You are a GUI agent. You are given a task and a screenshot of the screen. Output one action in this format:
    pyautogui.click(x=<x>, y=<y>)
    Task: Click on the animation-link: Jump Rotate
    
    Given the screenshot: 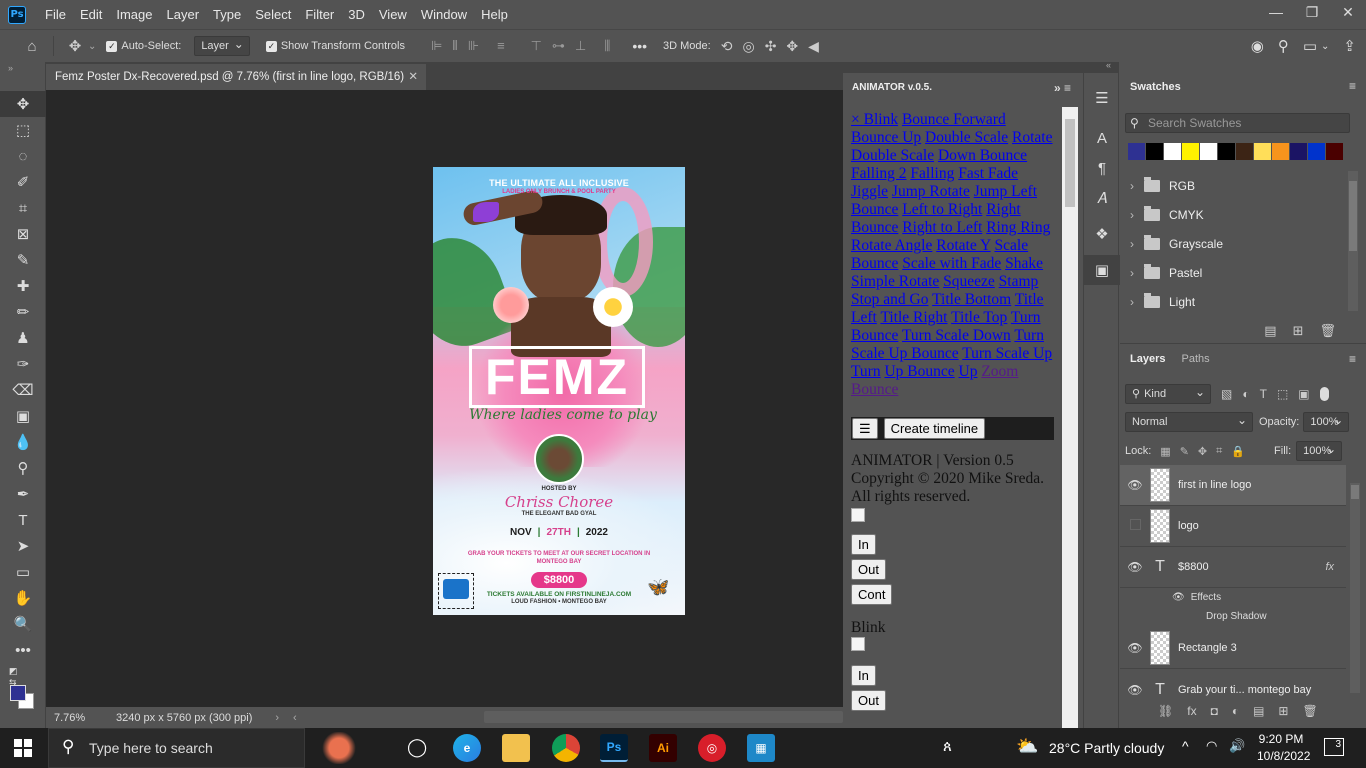 What is the action you would take?
    pyautogui.click(x=931, y=191)
    